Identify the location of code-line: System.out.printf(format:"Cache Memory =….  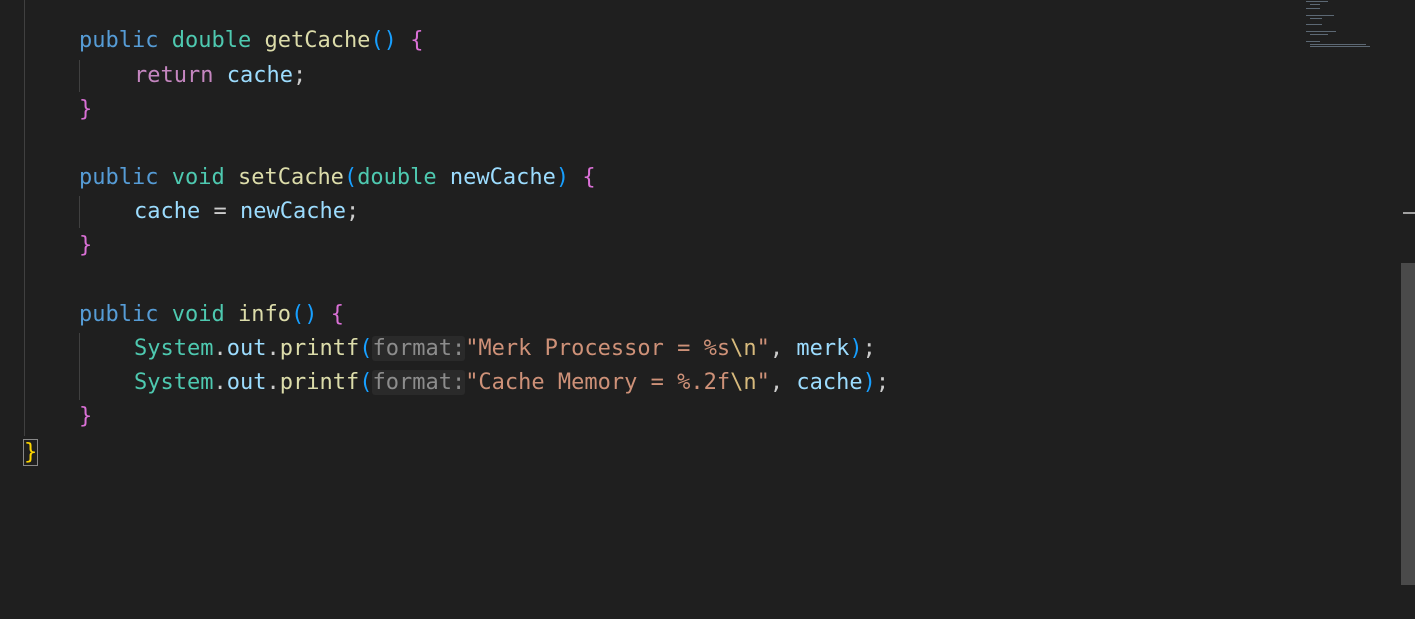
(456, 383).